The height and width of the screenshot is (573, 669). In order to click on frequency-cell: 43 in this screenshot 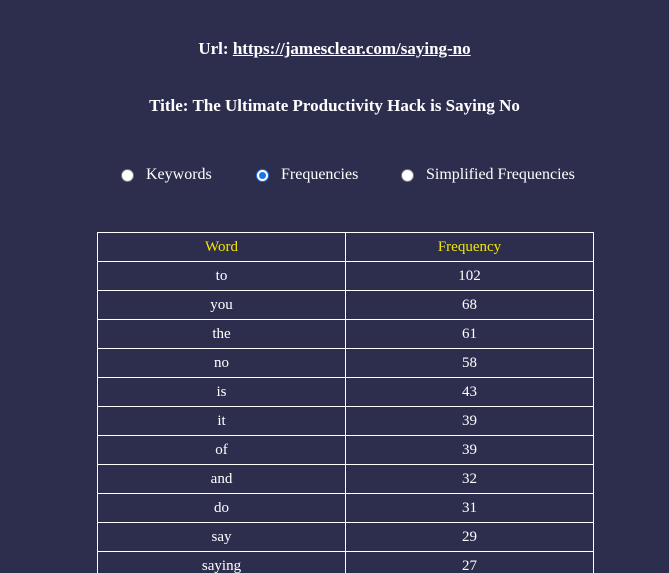, I will do `click(469, 392)`.